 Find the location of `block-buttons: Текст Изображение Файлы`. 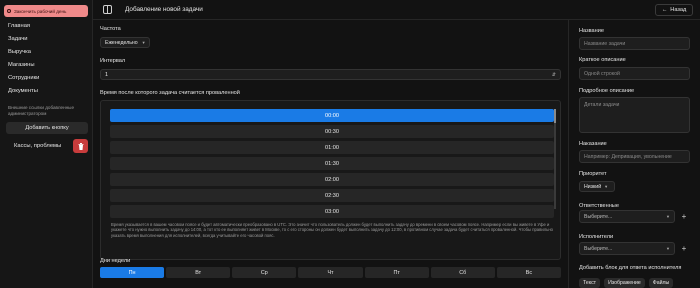

block-buttons: Текст Изображение Файлы is located at coordinates (626, 283).